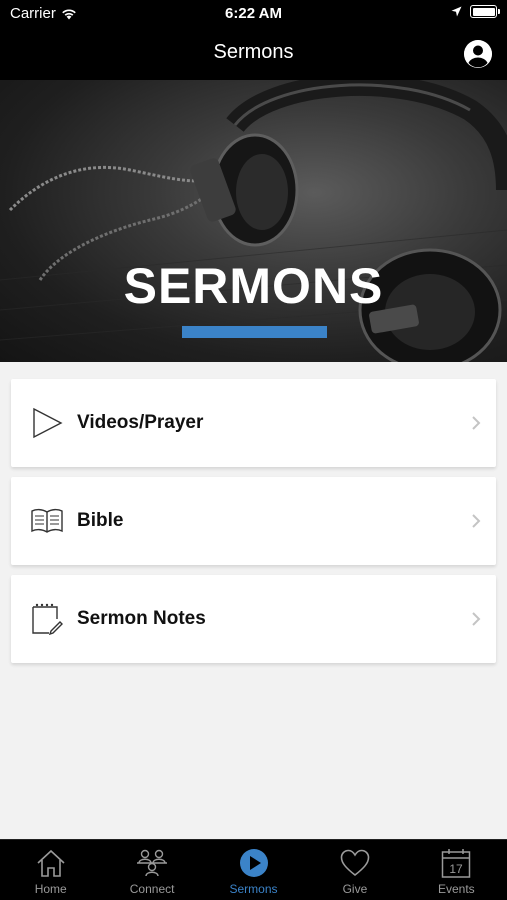  What do you see at coordinates (48, 423) in the screenshot?
I see `play-outline-icon` at bounding box center [48, 423].